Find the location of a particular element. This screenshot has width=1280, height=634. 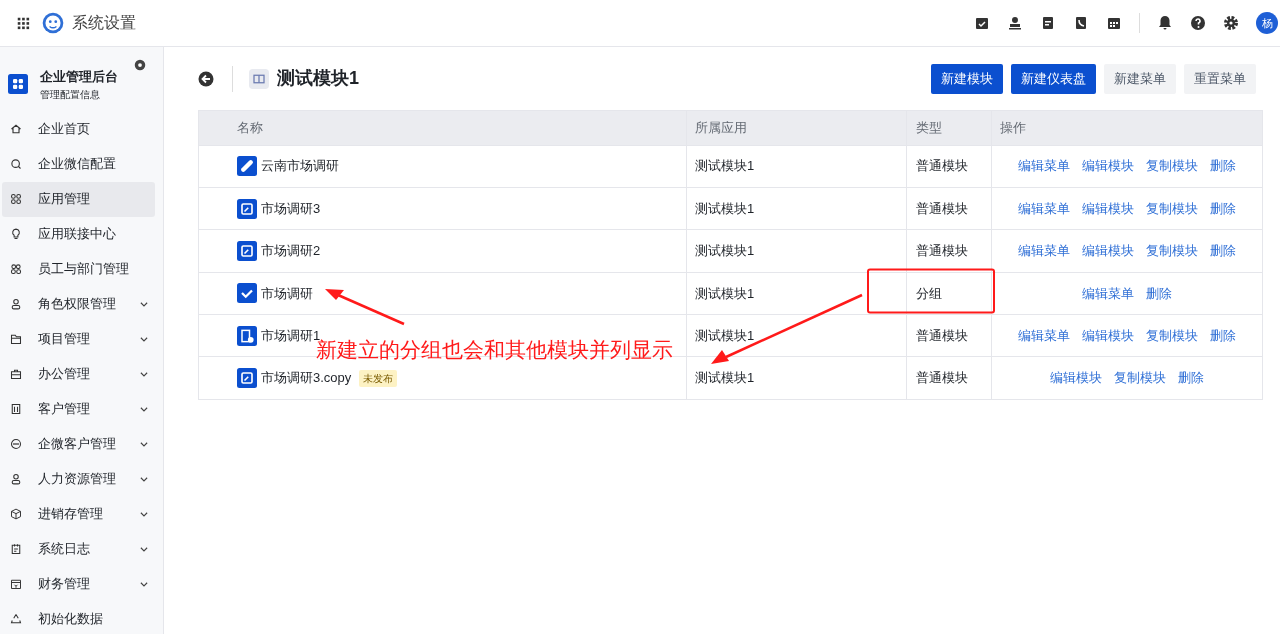

status-tag: 未发布 is located at coordinates (378, 378).